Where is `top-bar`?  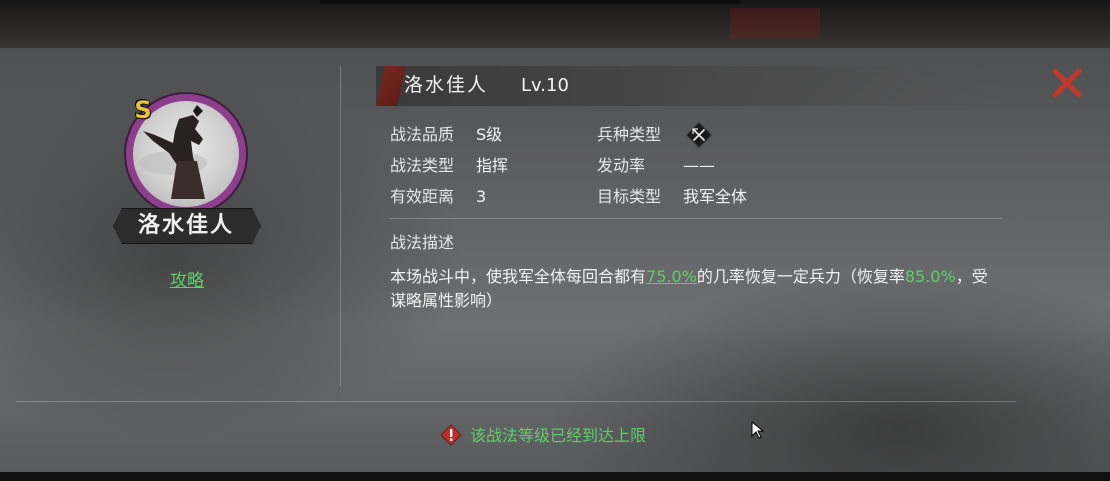 top-bar is located at coordinates (555, 24).